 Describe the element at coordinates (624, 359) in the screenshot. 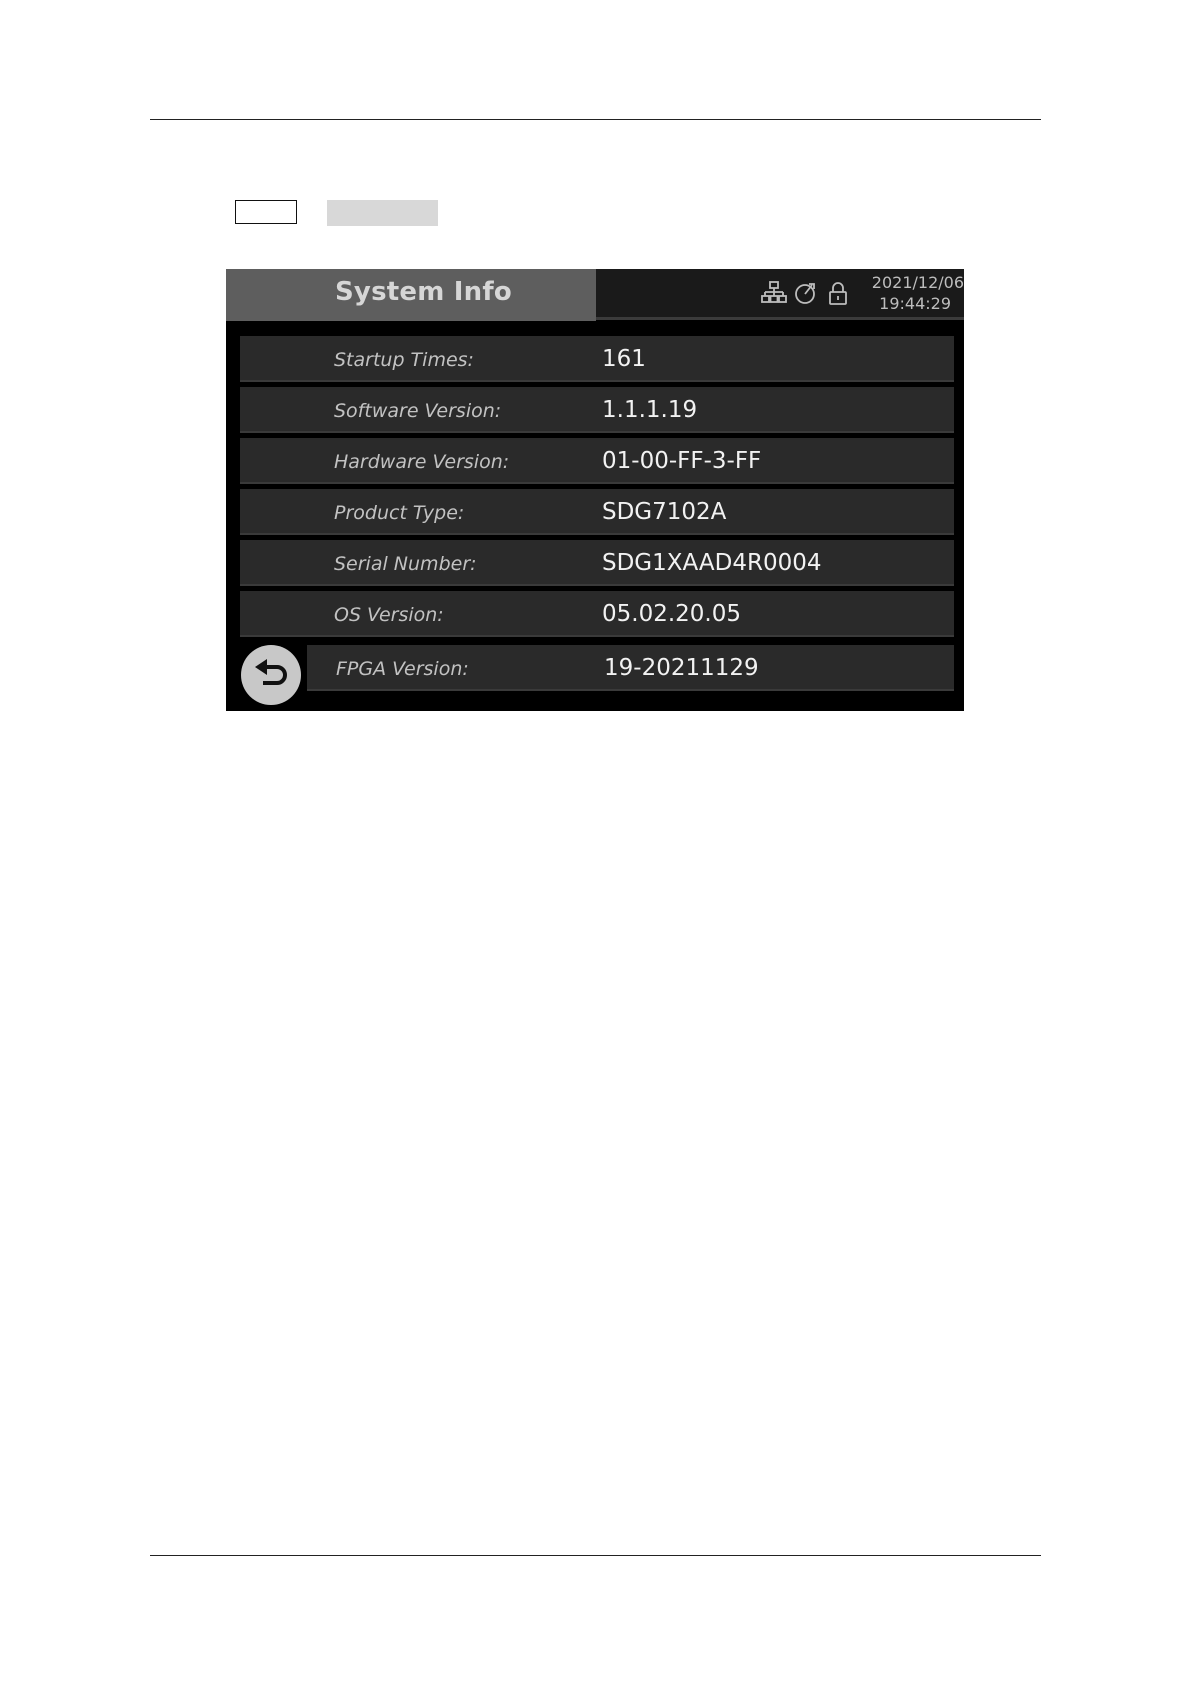

I see `row-value: 161` at that location.